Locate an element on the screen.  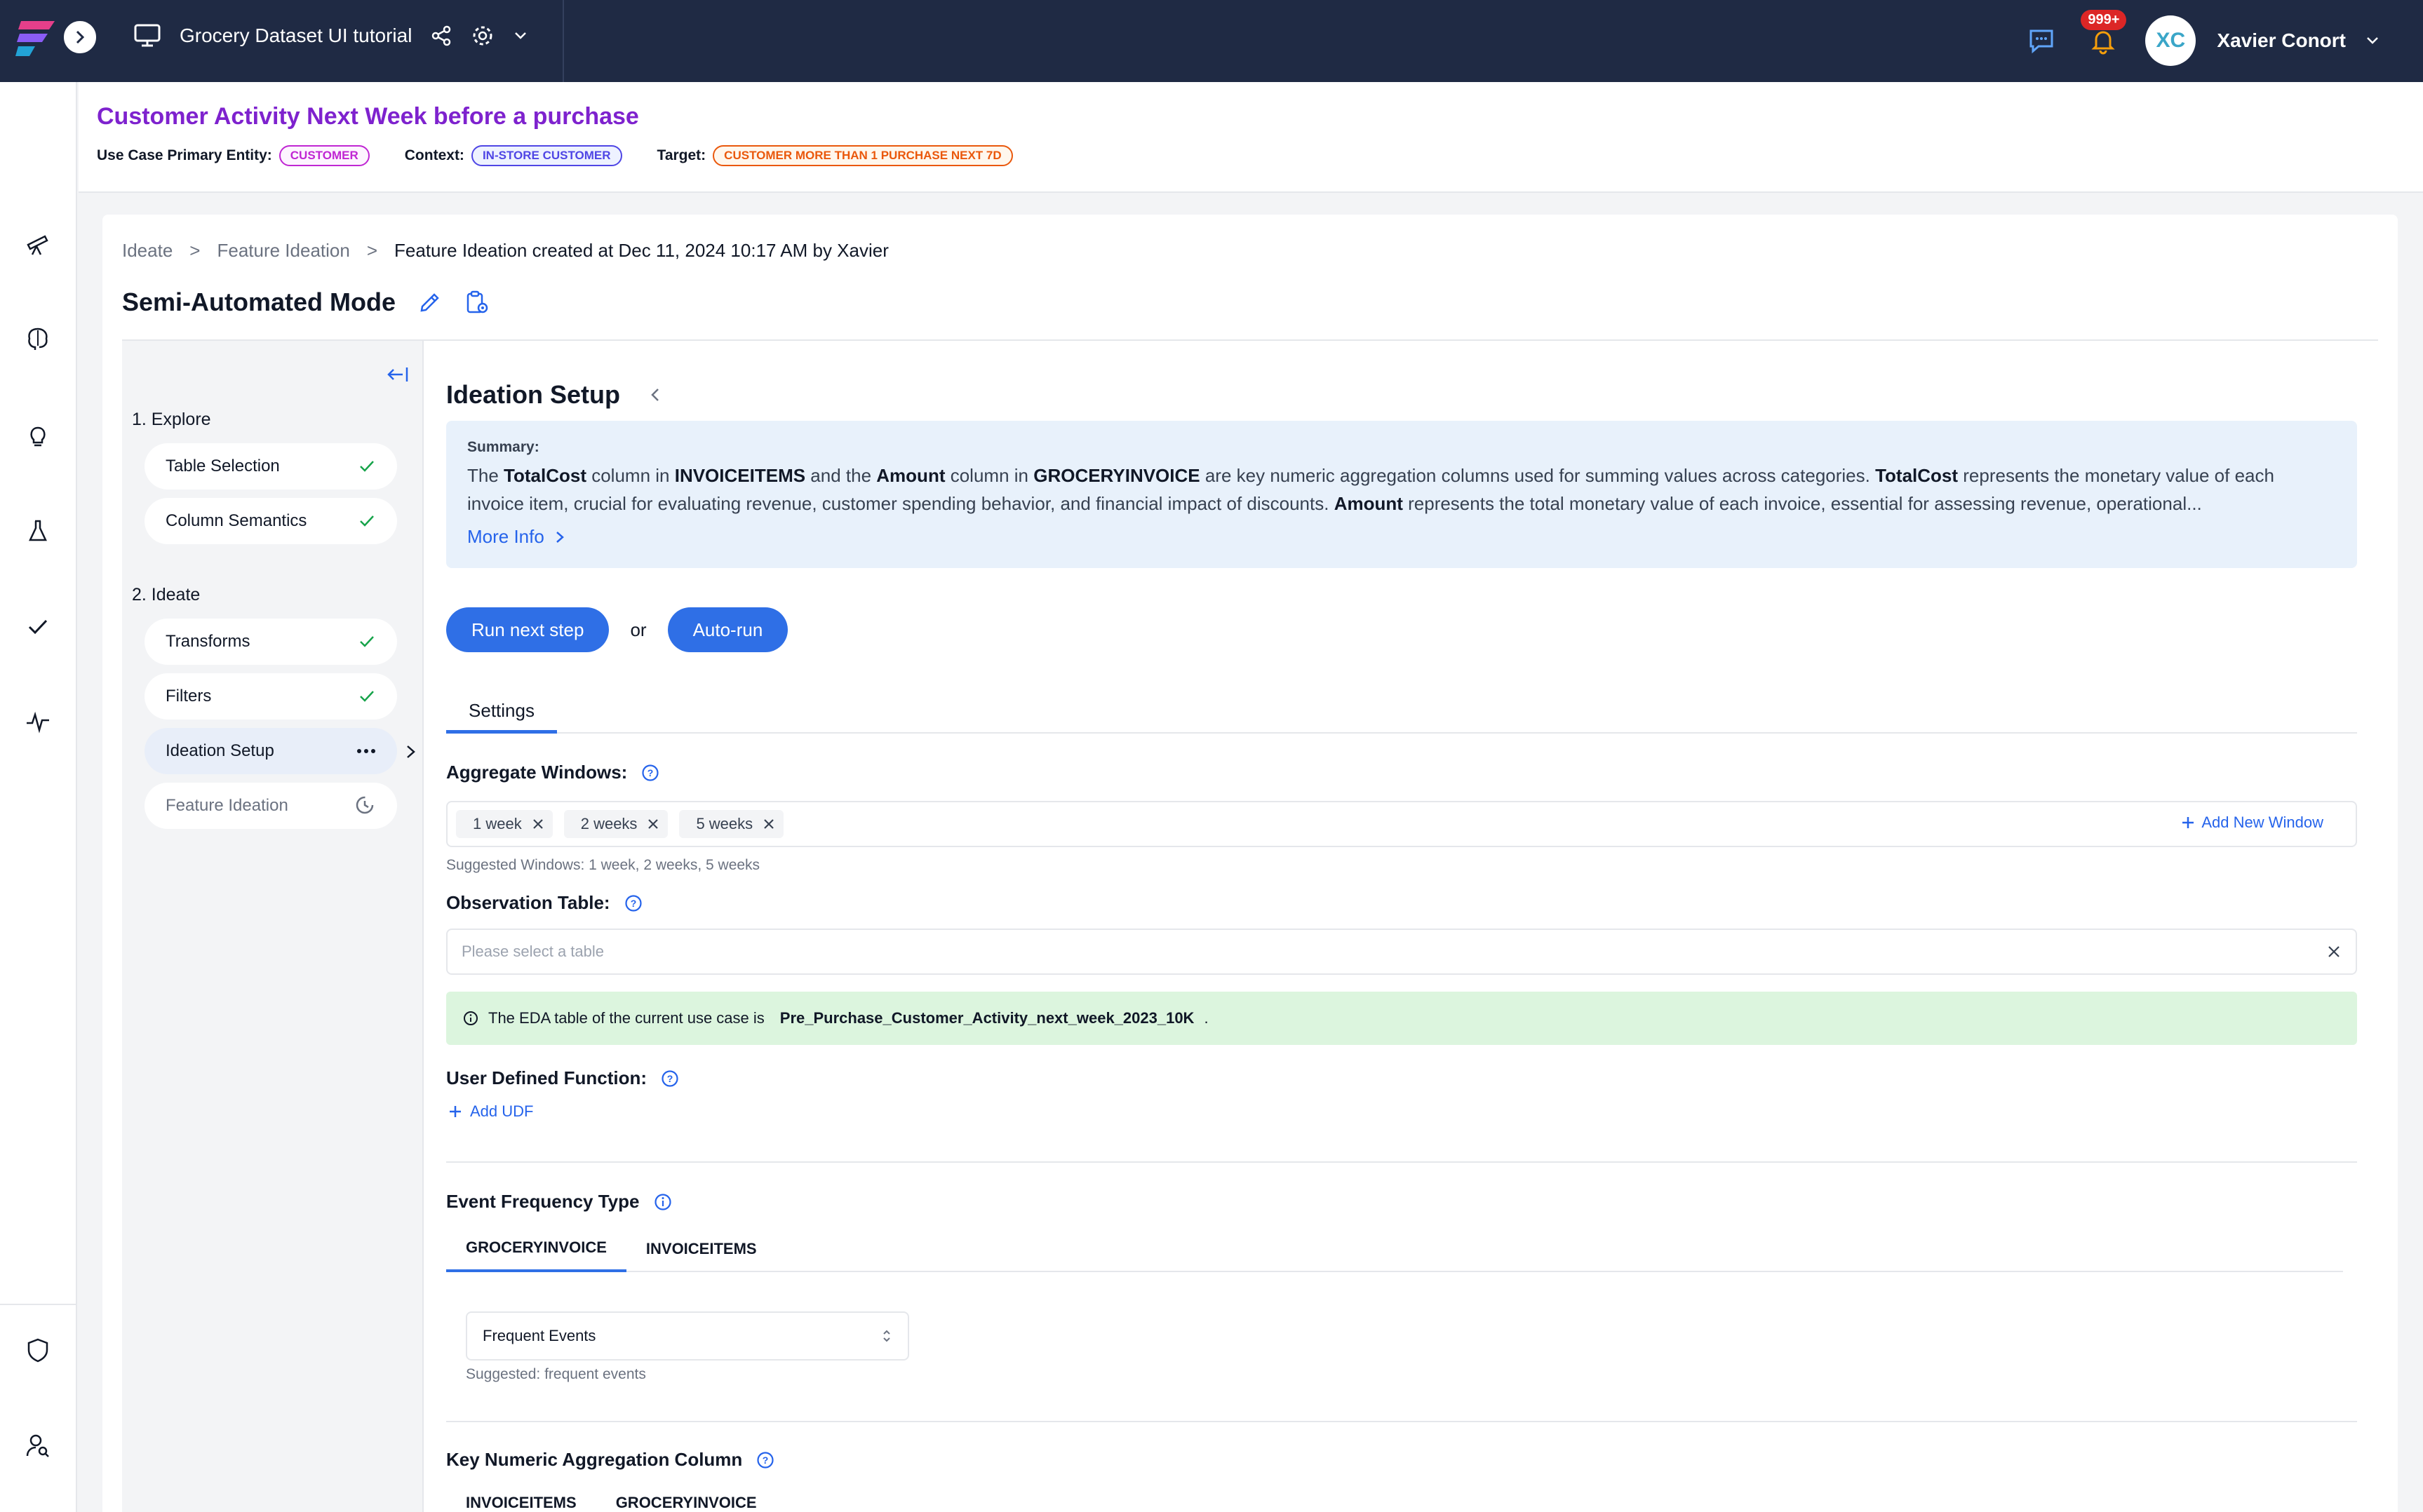
bell-icon is located at coordinates (2104, 43).